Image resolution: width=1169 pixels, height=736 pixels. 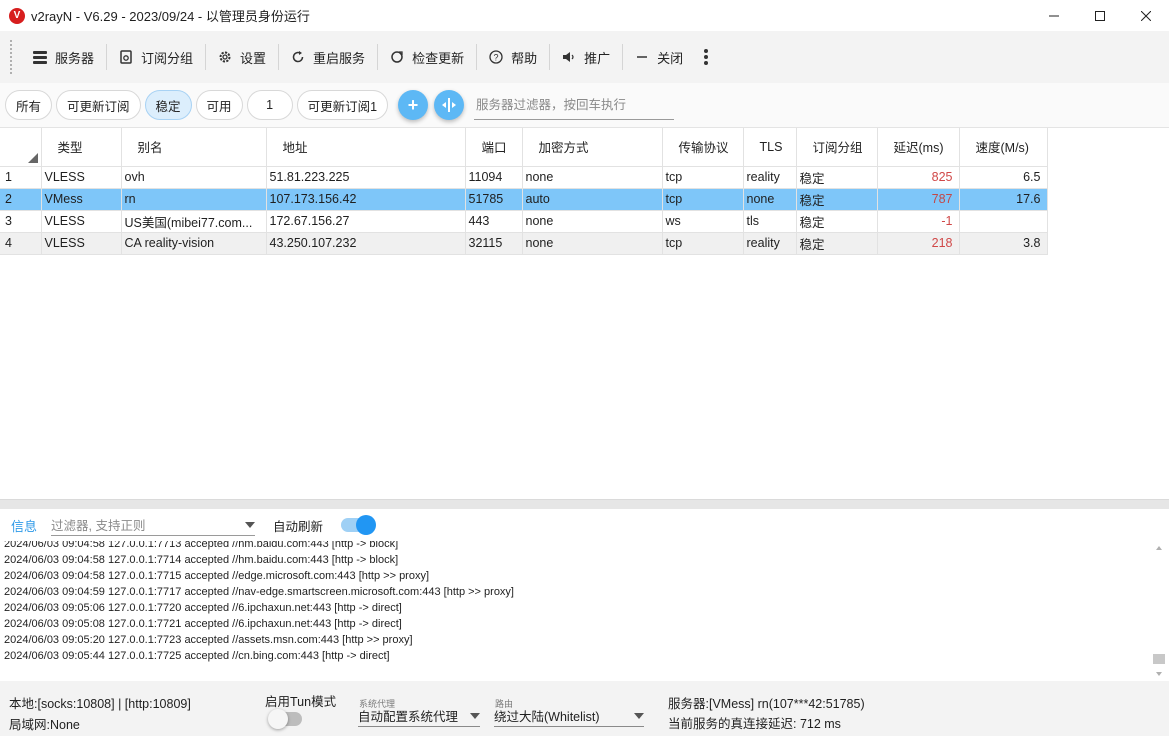 I want to click on log-filter-placeholder: 过滤器, 支持正则, so click(x=98, y=526).